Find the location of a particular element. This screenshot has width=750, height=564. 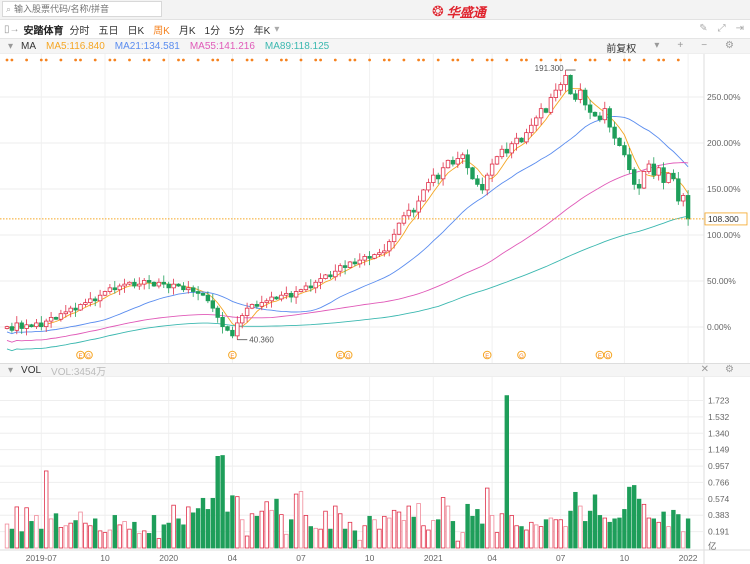

volume-axis-label: 1.149 is located at coordinates (719, 450).